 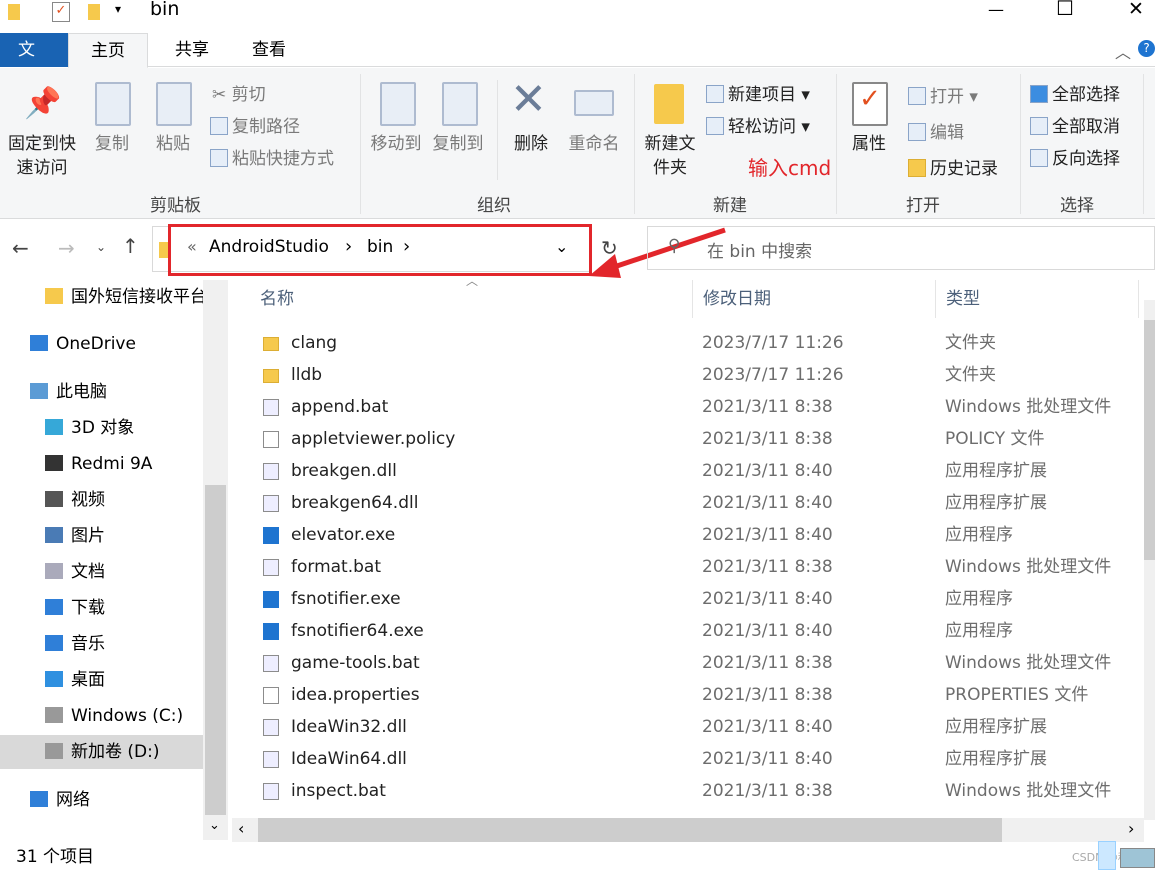 I want to click on nav-item: 视频, so click(x=101, y=500).